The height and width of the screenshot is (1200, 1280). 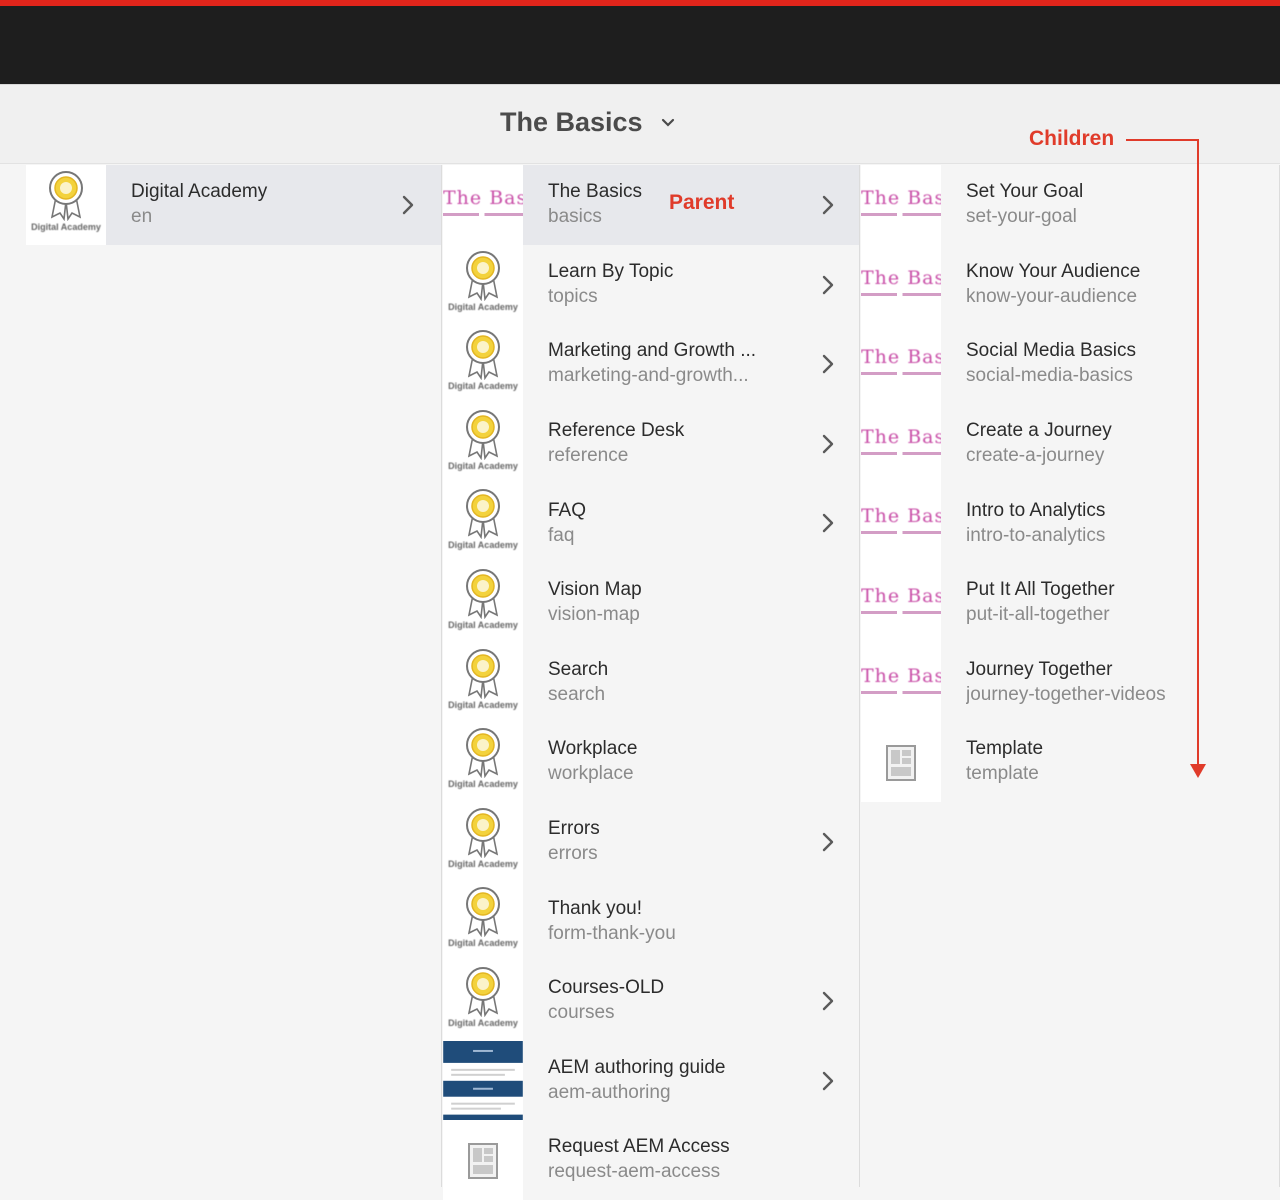 I want to click on list-item-form-thank-you: Digital Academy Thank you! form-thank-you, so click(x=651, y=921).